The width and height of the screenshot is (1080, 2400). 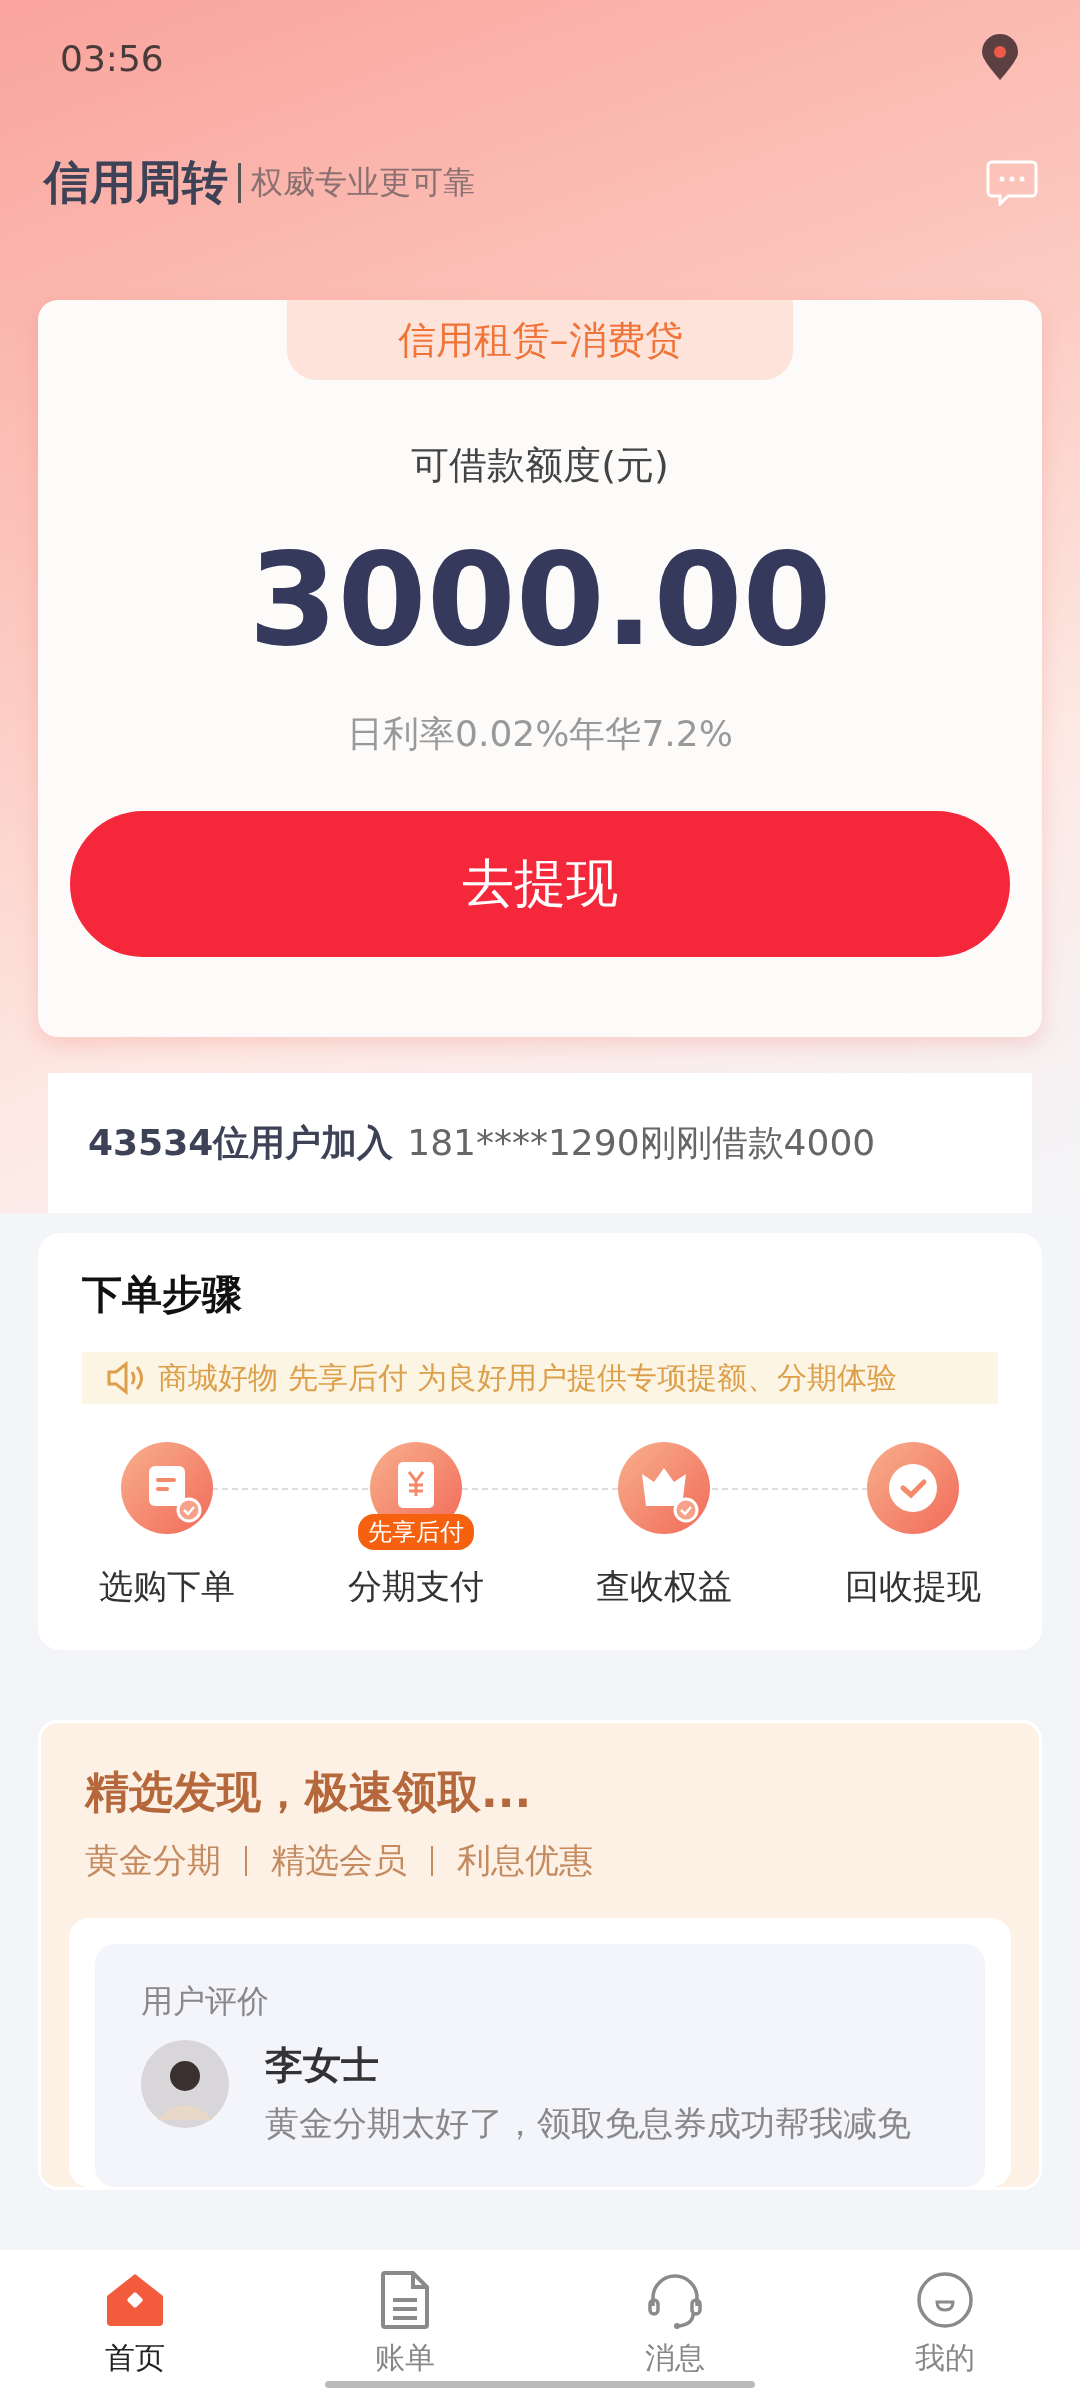 I want to click on step-label: 分期支付, so click(x=415, y=1586).